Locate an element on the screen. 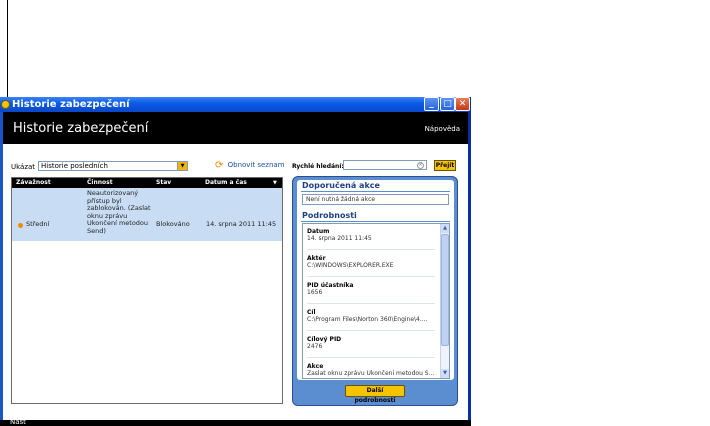 The width and height of the screenshot is (710, 426). detail-actor: Aktér C:\WINDOWS\EXPLORER.EXE is located at coordinates (371, 262).